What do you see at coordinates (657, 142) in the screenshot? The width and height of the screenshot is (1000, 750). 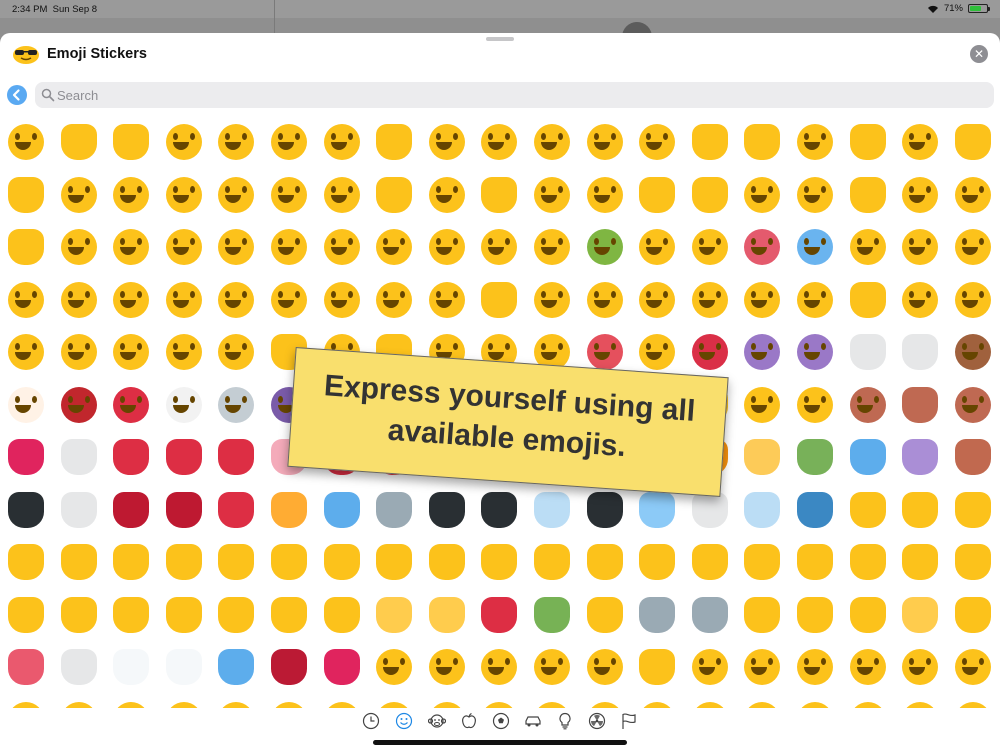 I see `emoji-halo` at bounding box center [657, 142].